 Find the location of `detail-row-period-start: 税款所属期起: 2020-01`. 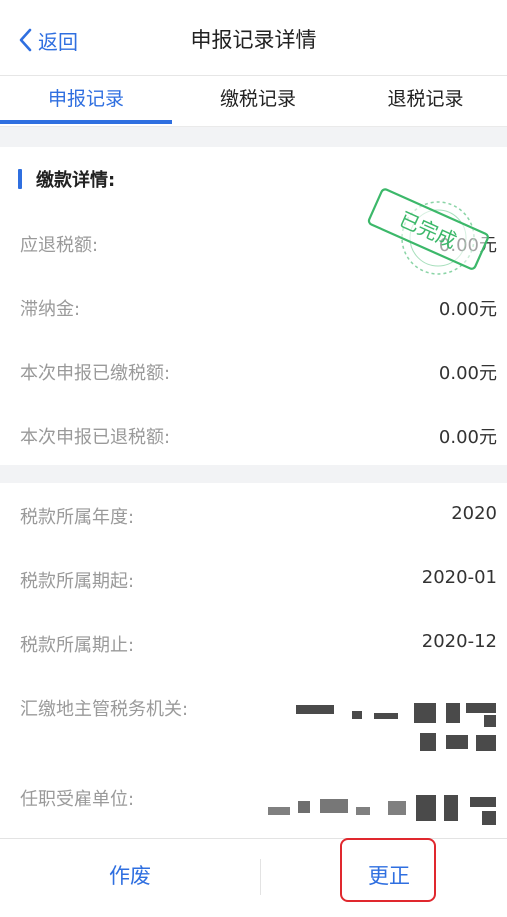

detail-row-period-start: 税款所属期起: 2020-01 is located at coordinates (253, 579).